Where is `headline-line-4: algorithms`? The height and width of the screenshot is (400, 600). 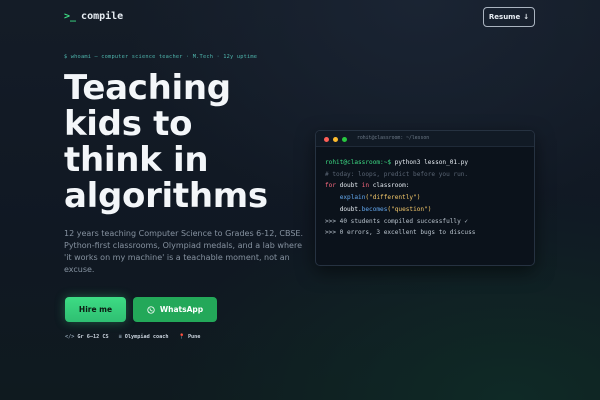 headline-line-4: algorithms is located at coordinates (166, 196).